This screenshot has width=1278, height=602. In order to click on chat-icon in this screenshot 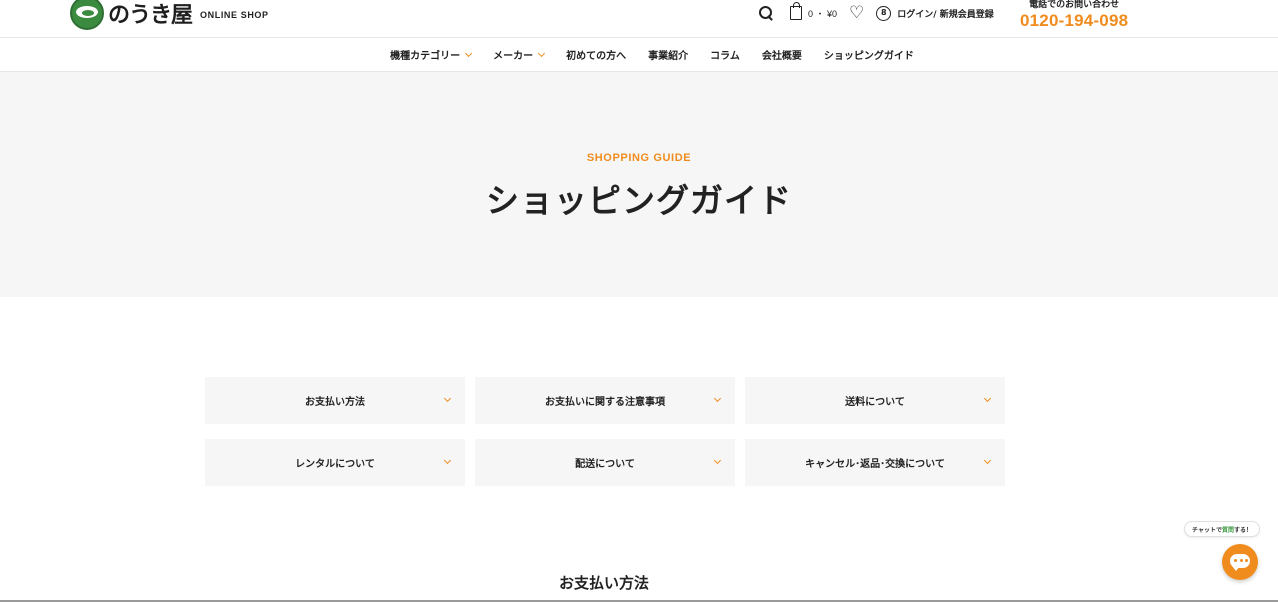, I will do `click(1241, 561)`.